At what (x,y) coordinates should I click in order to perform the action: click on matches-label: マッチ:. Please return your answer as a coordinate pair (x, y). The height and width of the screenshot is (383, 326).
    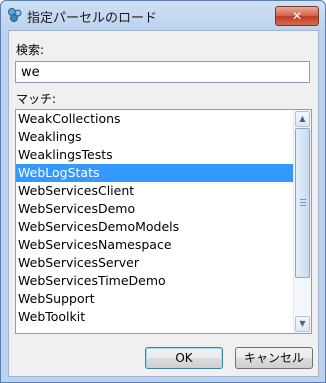
    Looking at the image, I should click on (36, 99).